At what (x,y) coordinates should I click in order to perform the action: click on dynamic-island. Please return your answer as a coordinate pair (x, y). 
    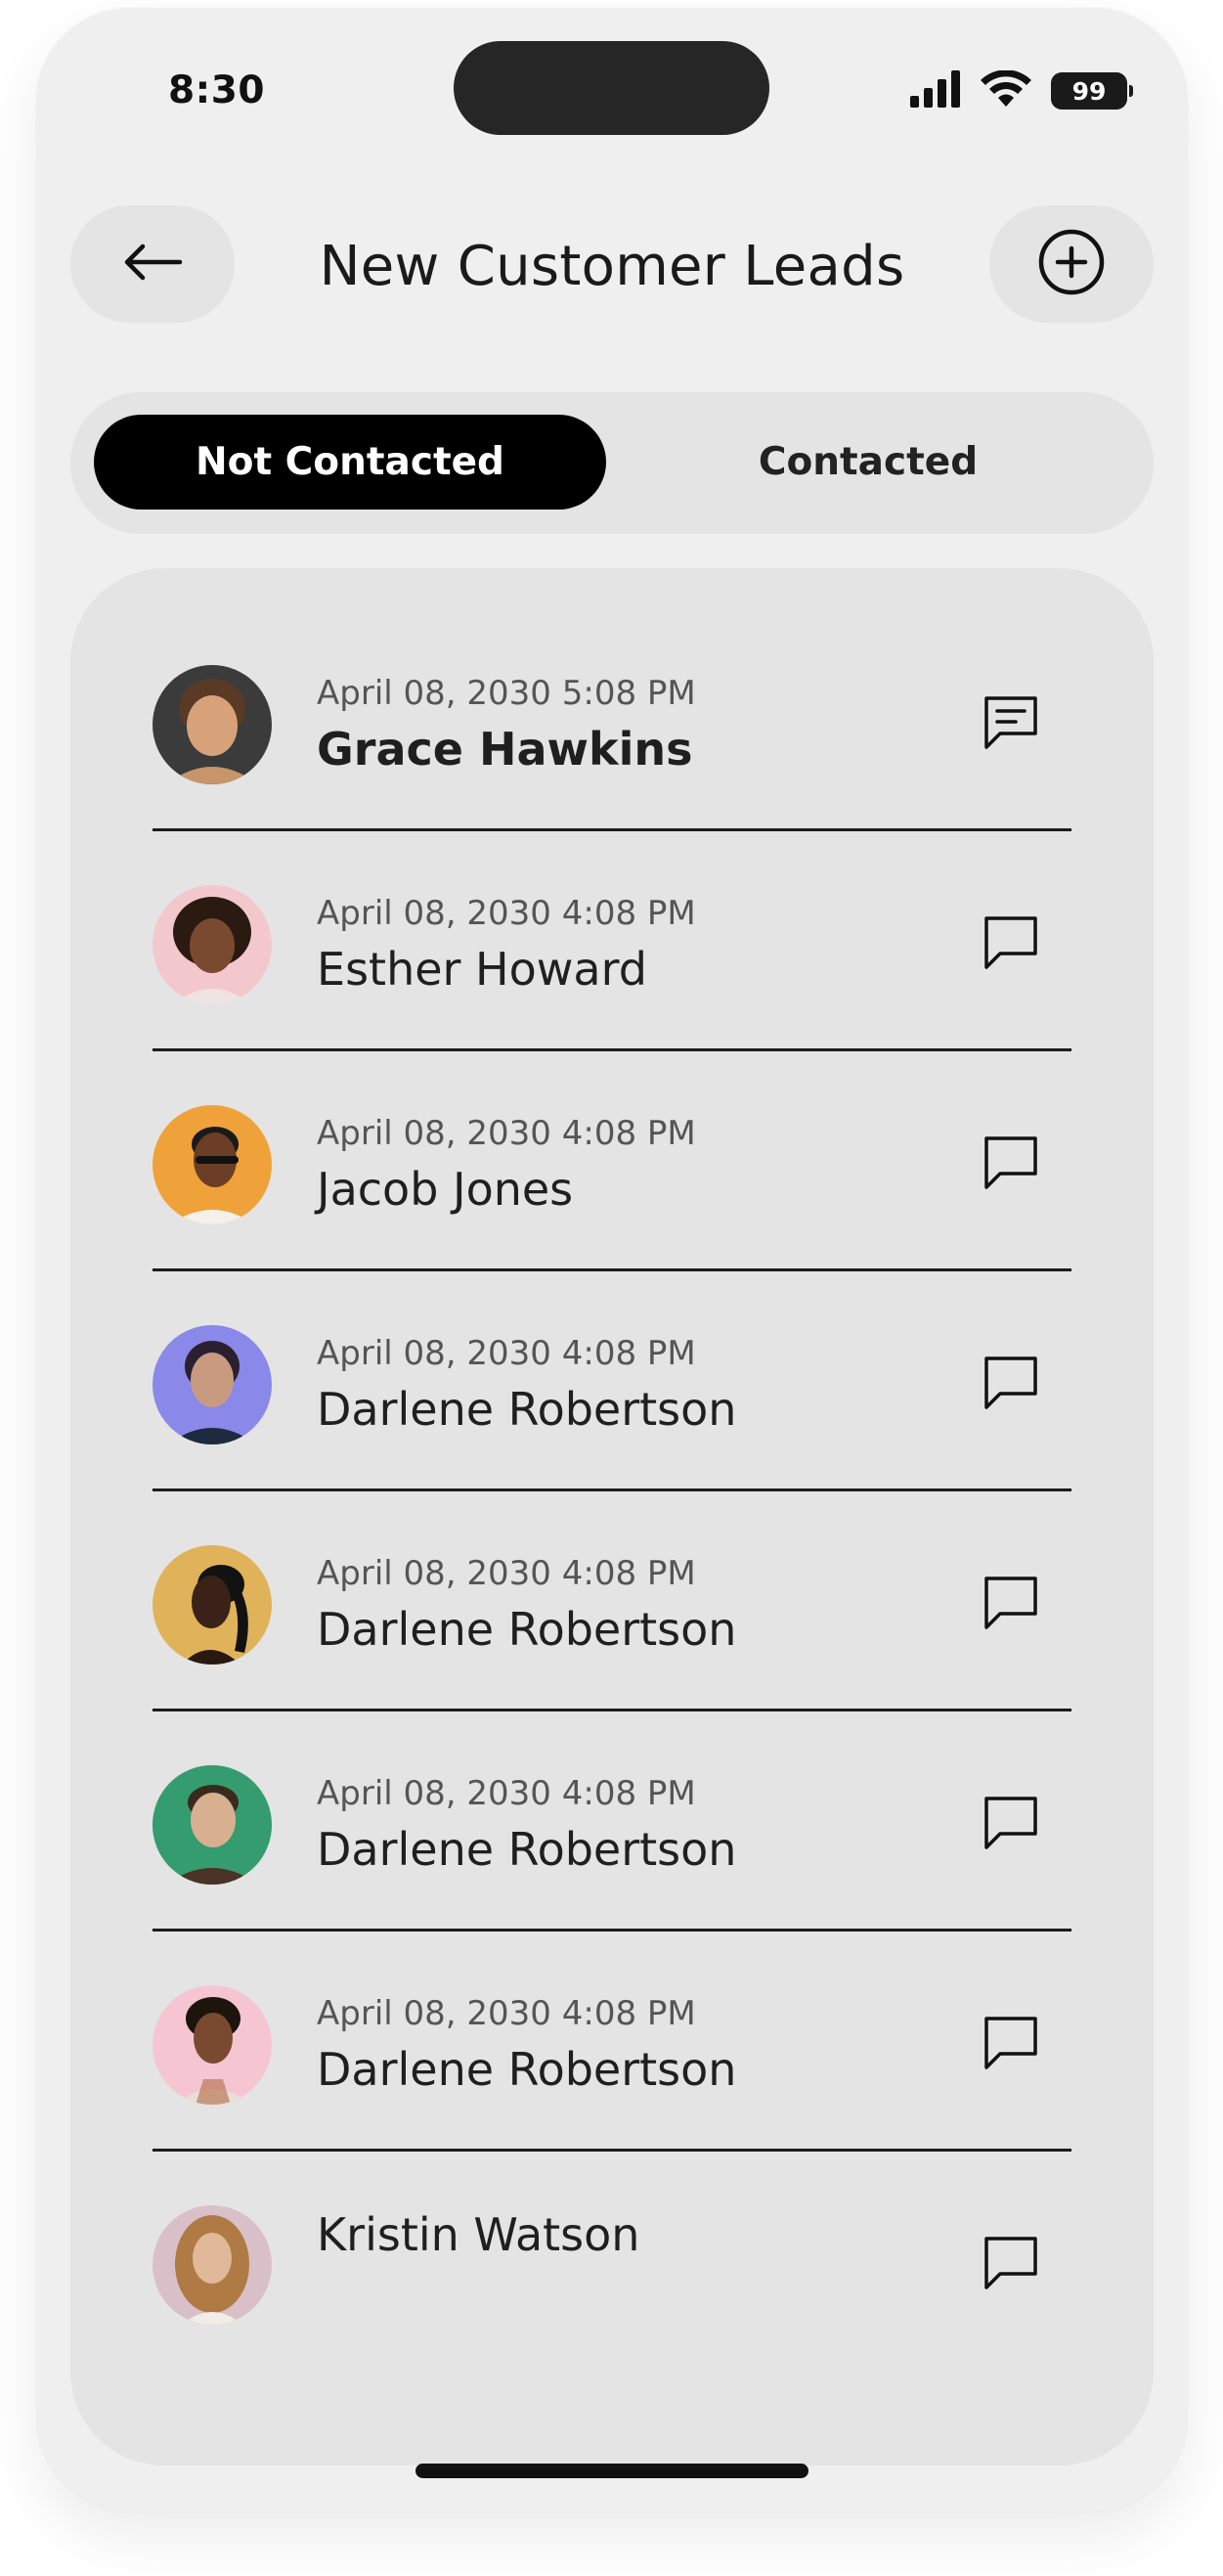
    Looking at the image, I should click on (611, 88).